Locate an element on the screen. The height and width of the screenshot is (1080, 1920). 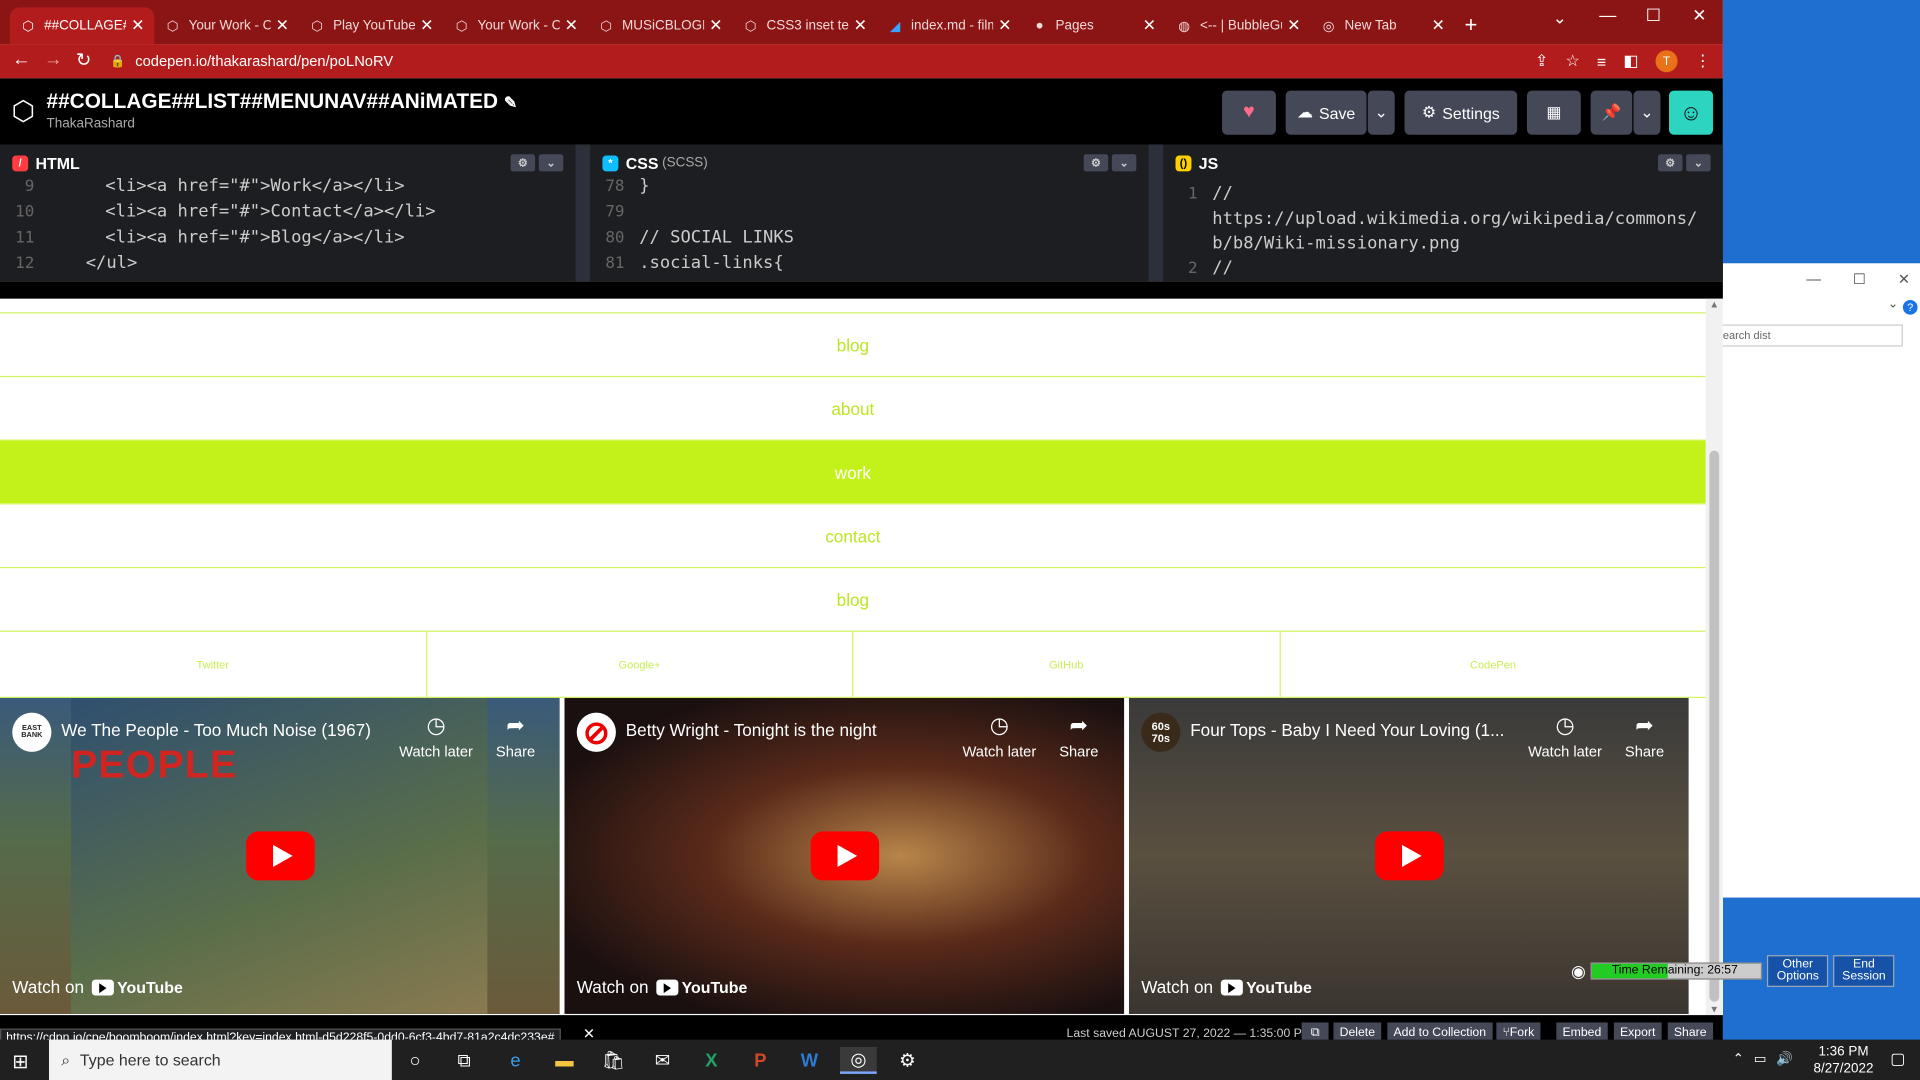
social-link-googleplus: Google+ is located at coordinates (640, 664).